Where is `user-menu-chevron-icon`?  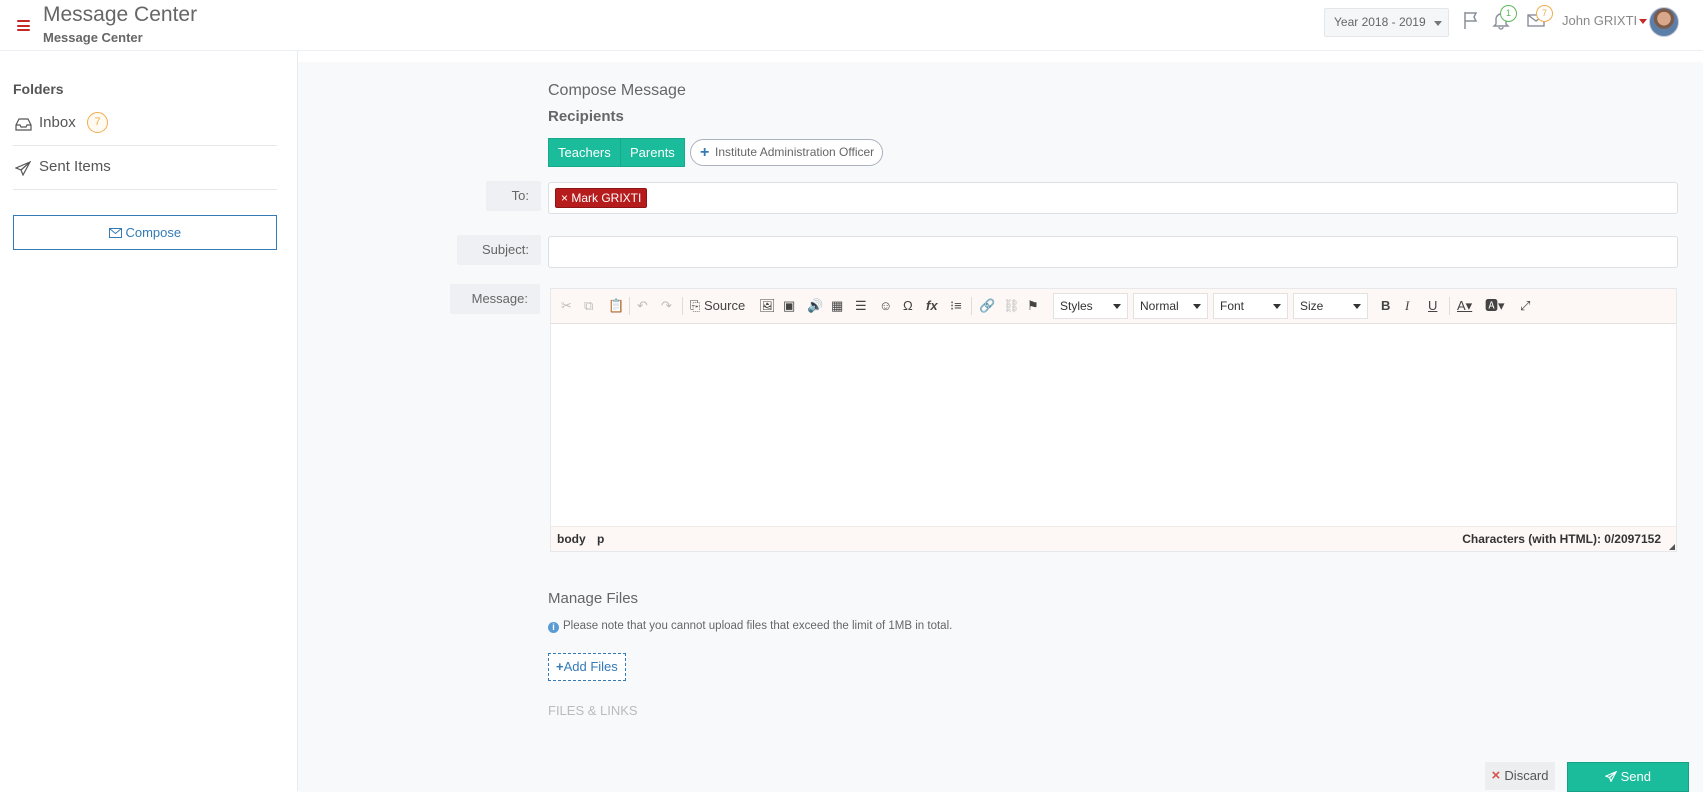 user-menu-chevron-icon is located at coordinates (1643, 21).